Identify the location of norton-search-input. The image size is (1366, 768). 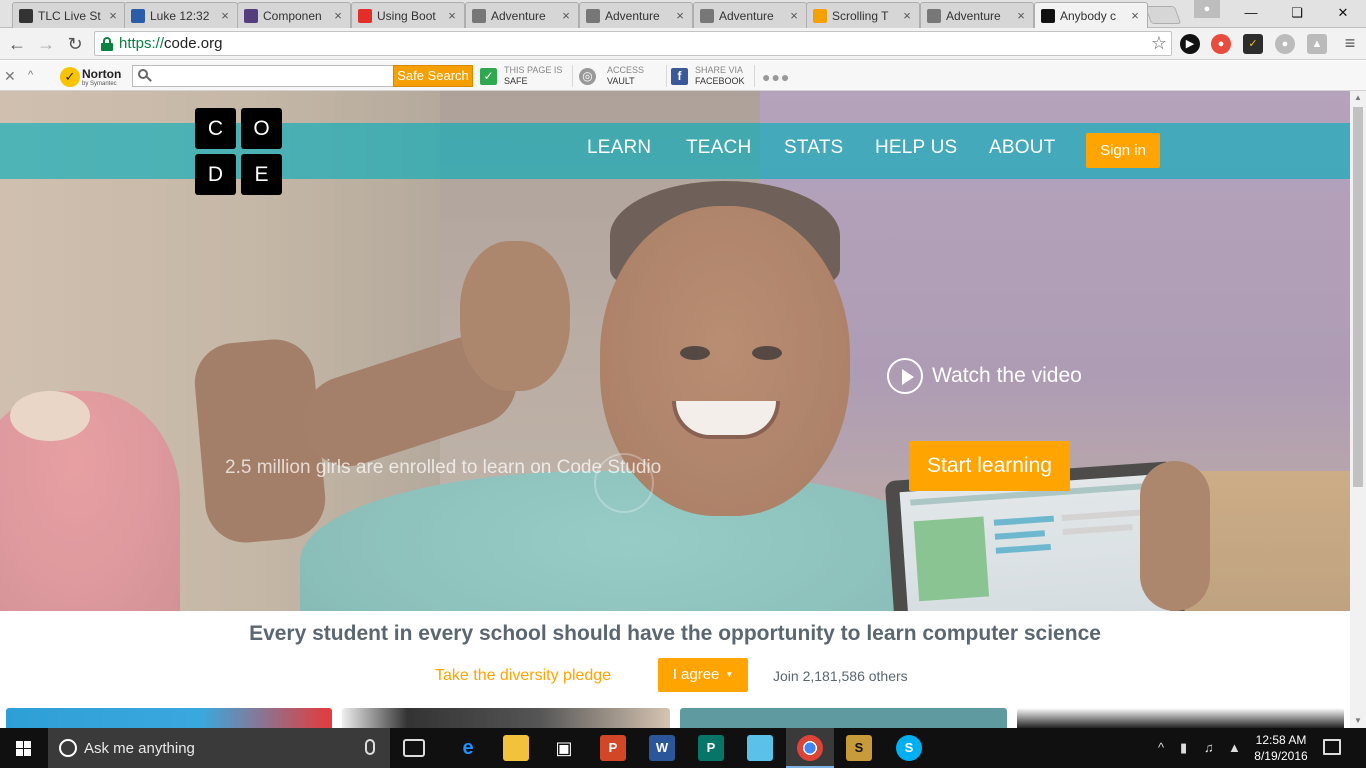
(263, 76).